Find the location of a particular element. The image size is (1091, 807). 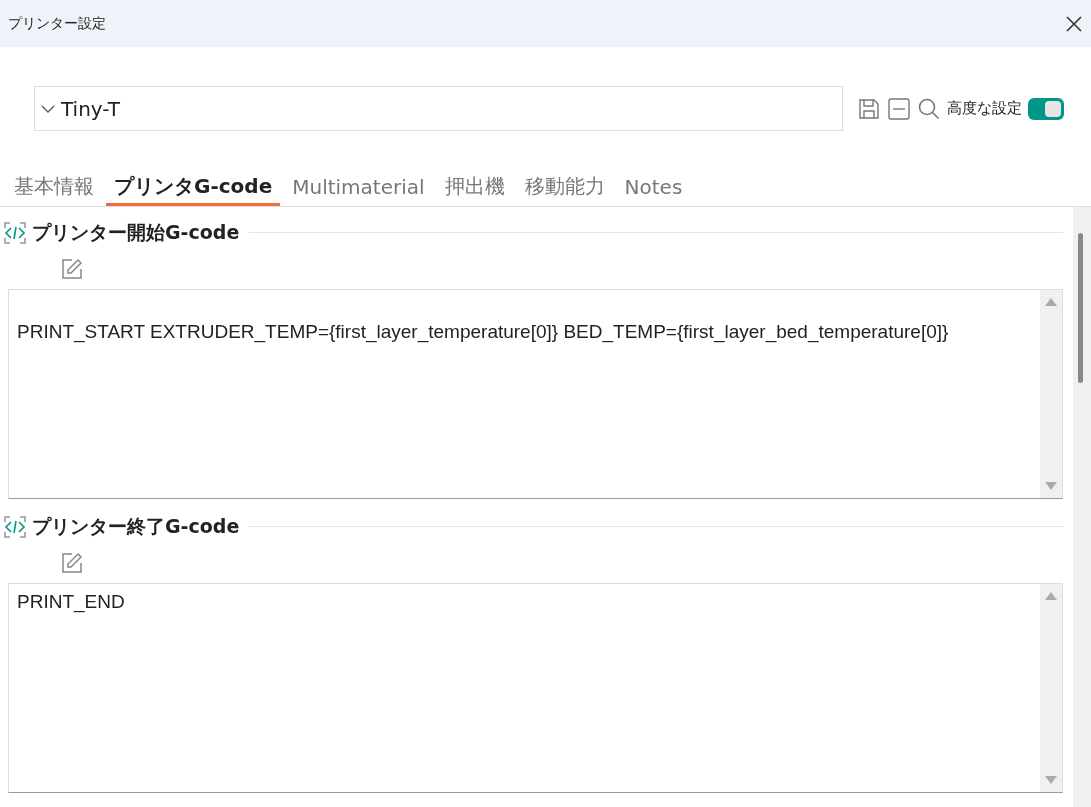

minus-square-icon is located at coordinates (899, 108).